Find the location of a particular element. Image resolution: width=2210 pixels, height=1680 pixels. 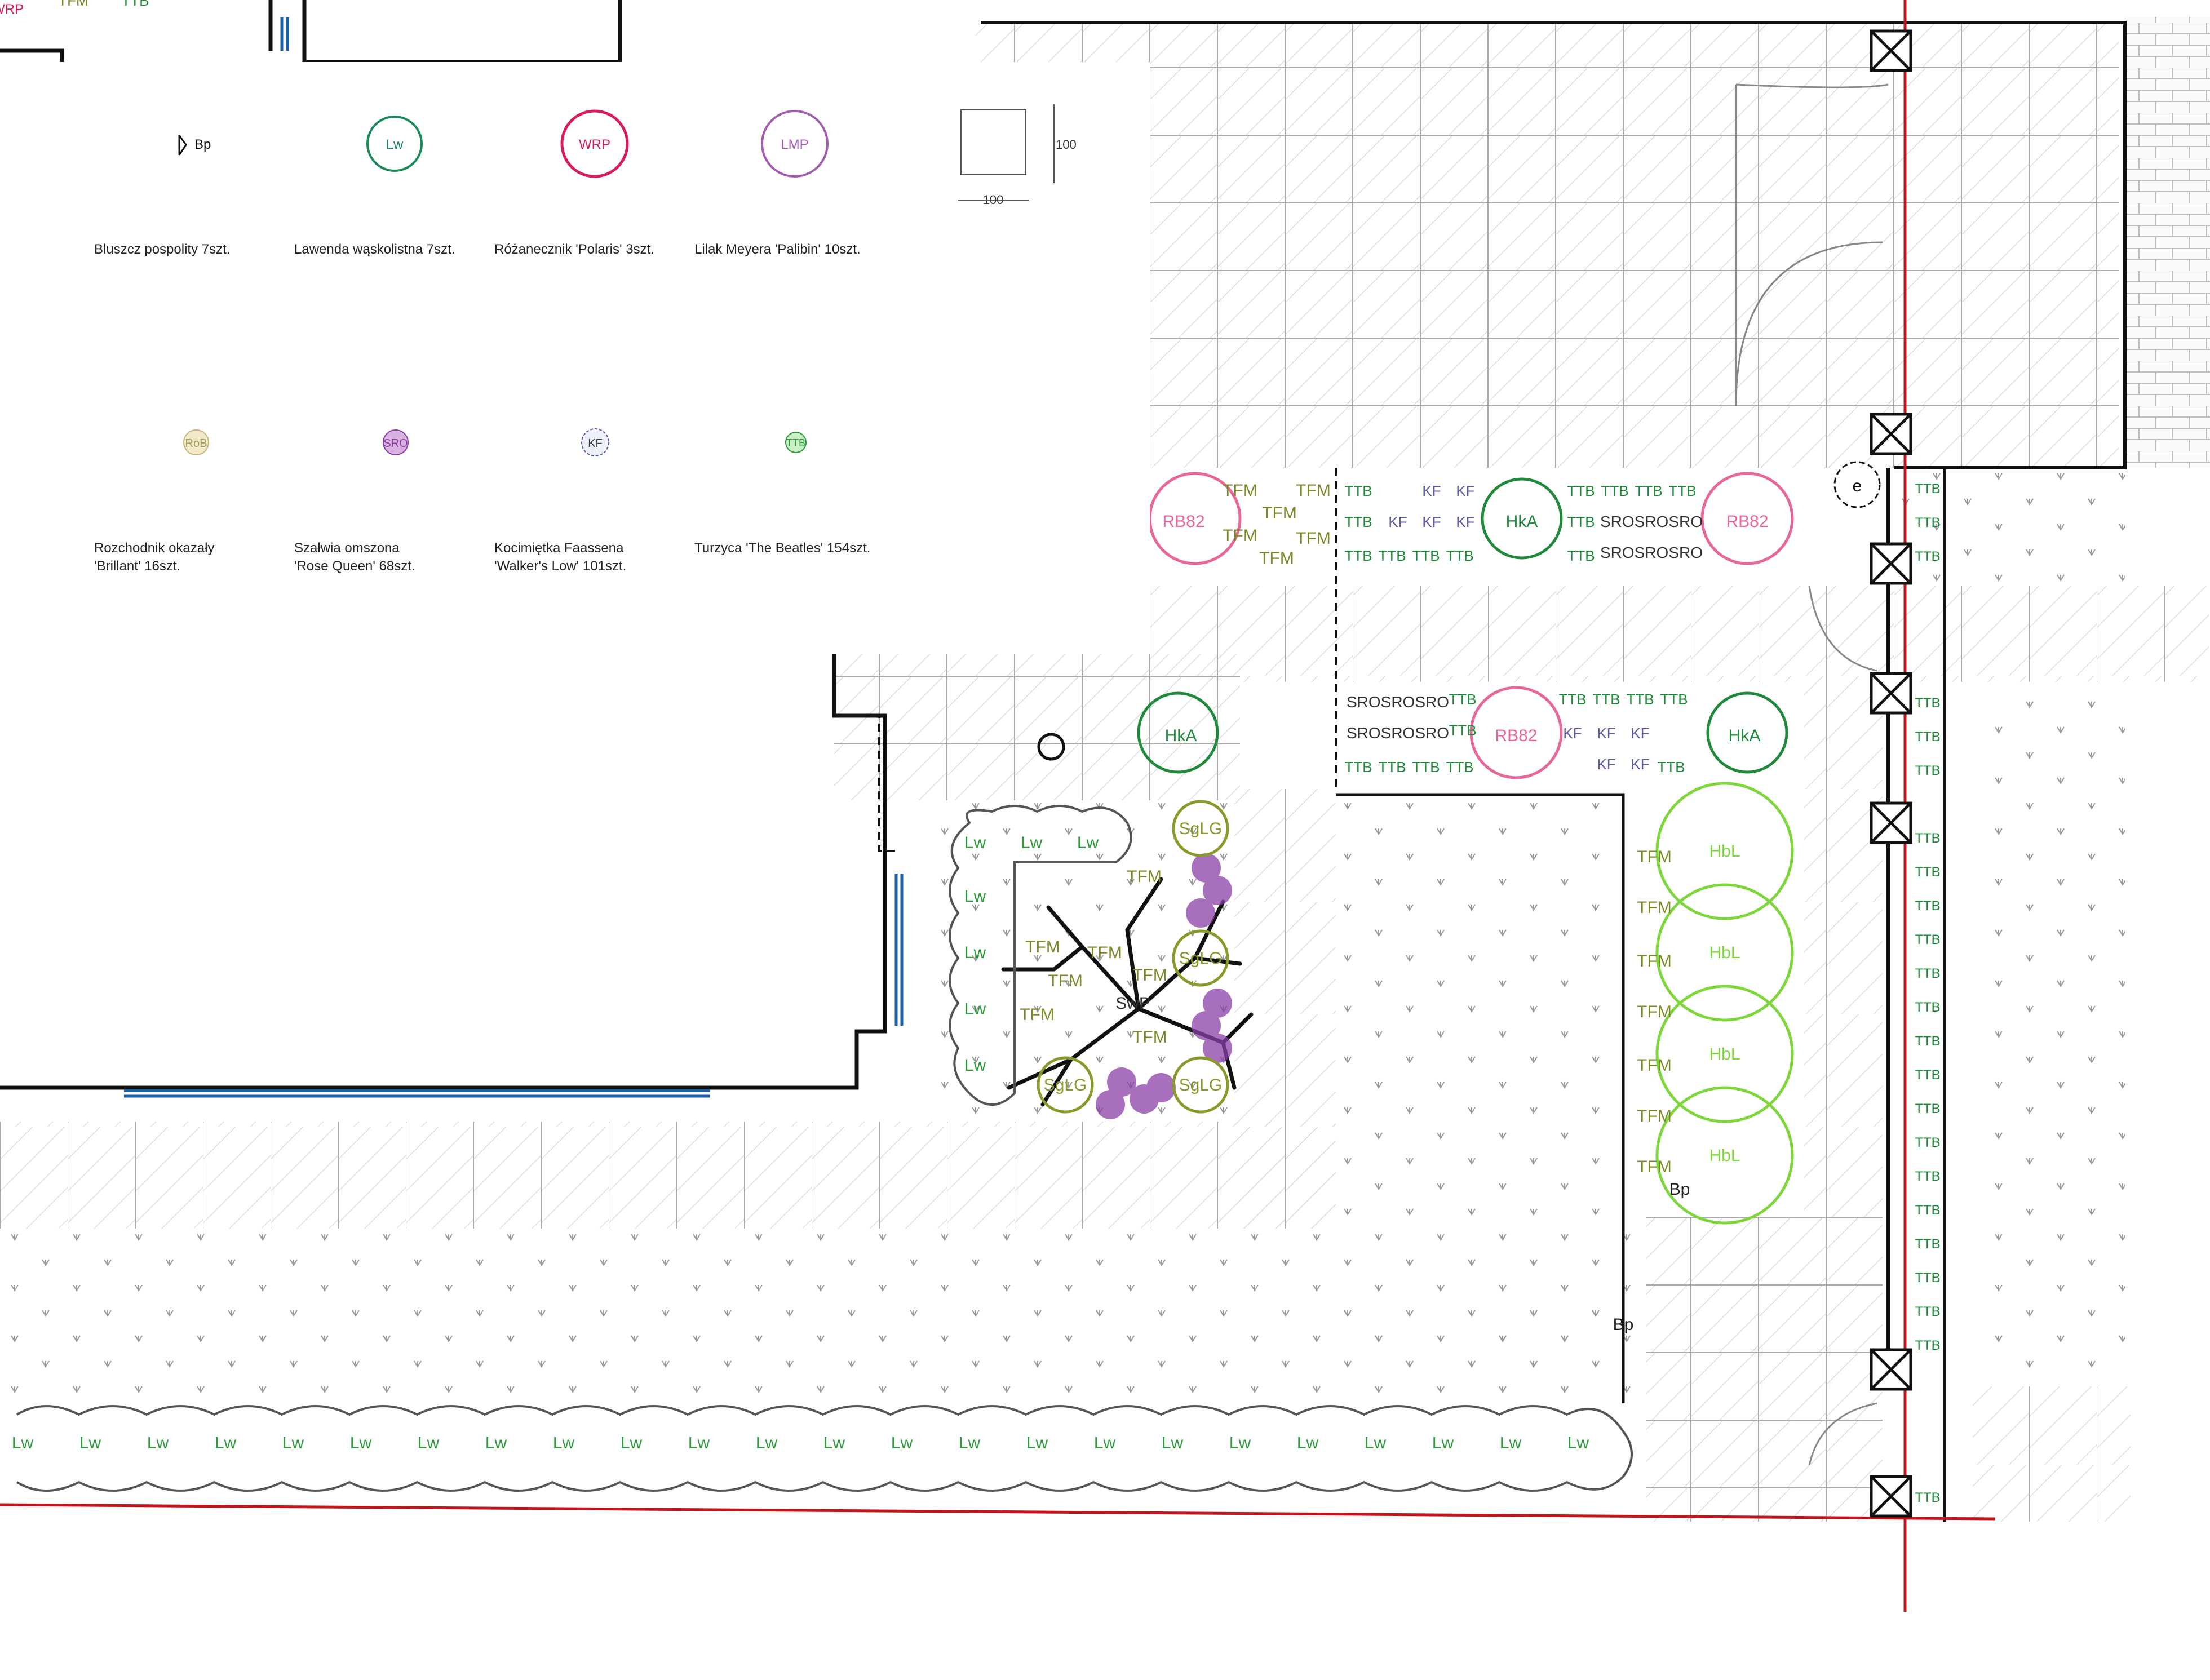

label-lw-b19: Lw is located at coordinates (1240, 1443).